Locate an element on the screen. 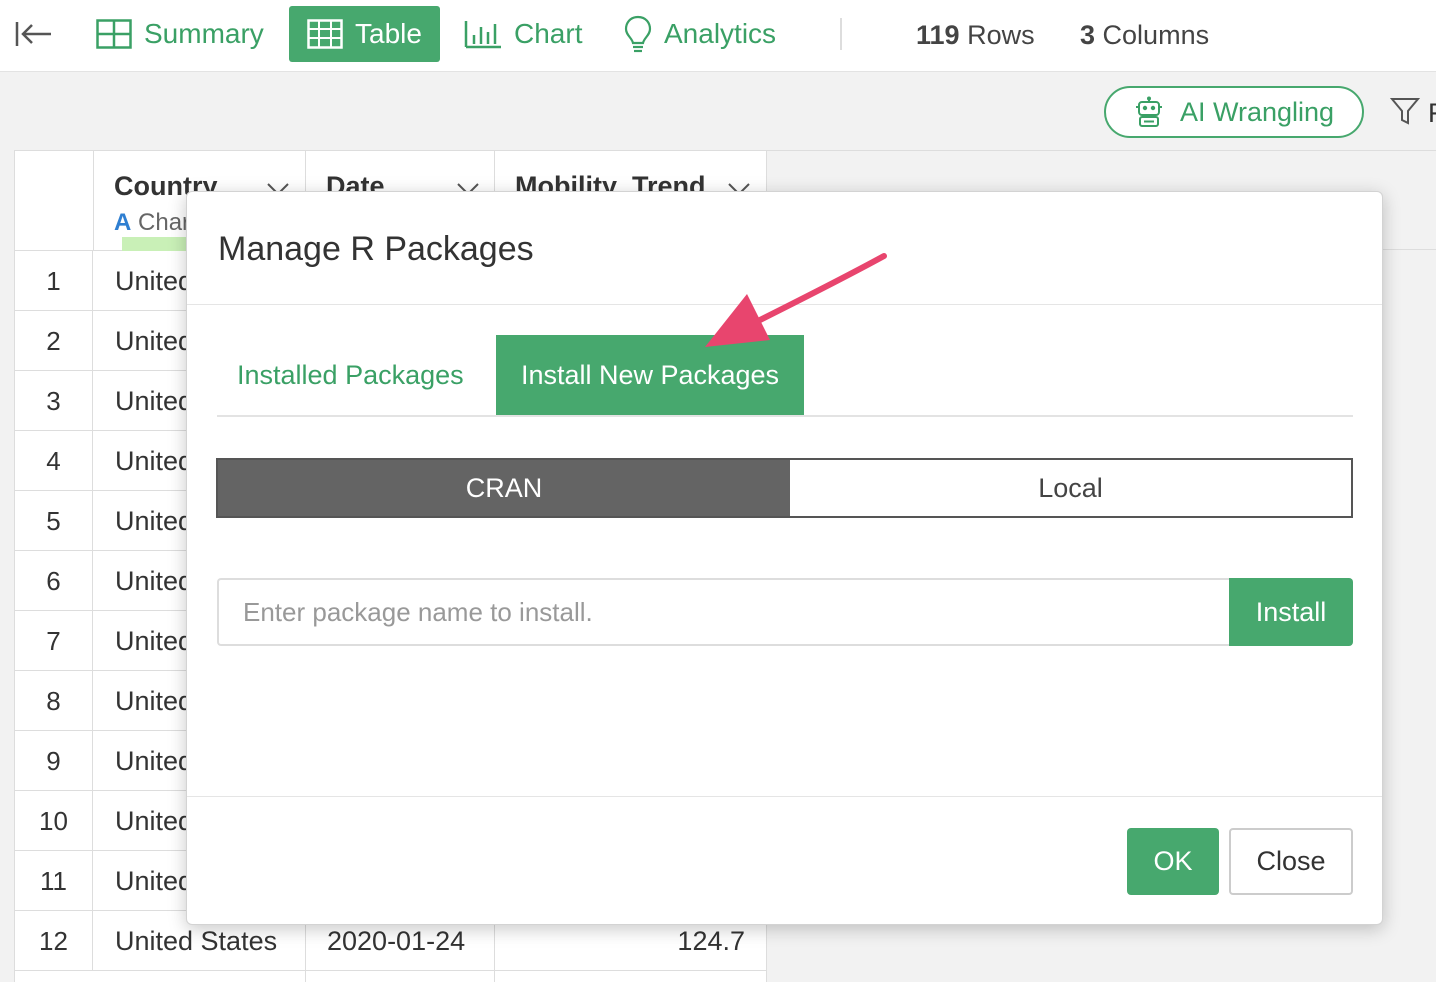 This screenshot has width=1436, height=982. filter-icon is located at coordinates (1405, 111).